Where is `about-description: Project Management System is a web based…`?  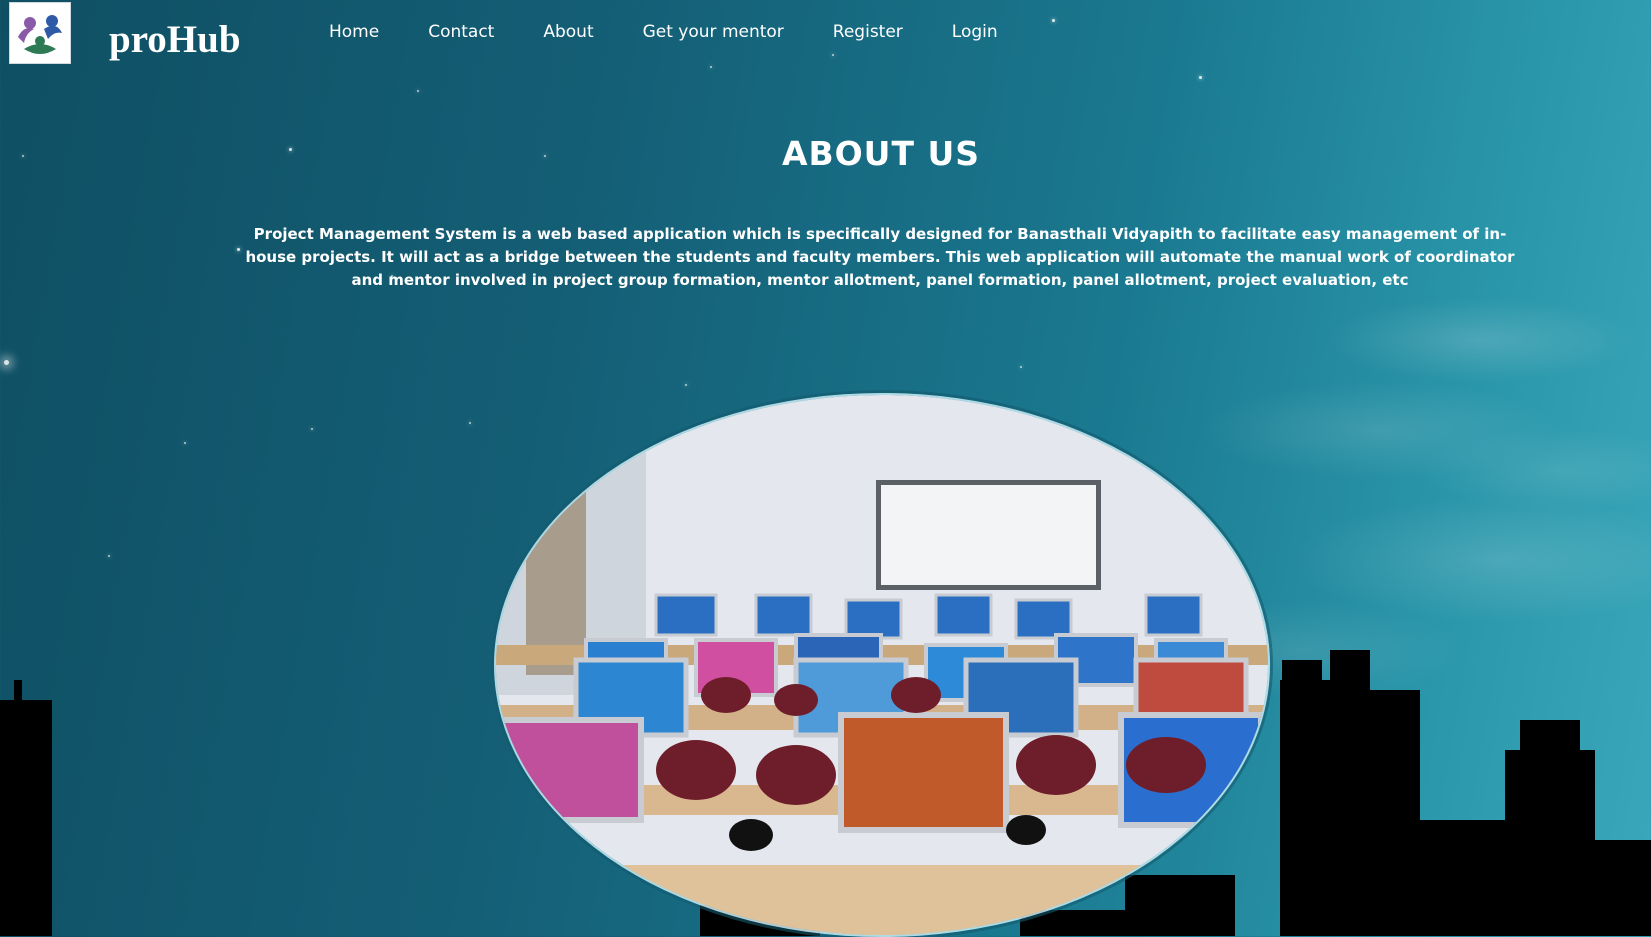
about-description: Project Management System is a web based… is located at coordinates (880, 257).